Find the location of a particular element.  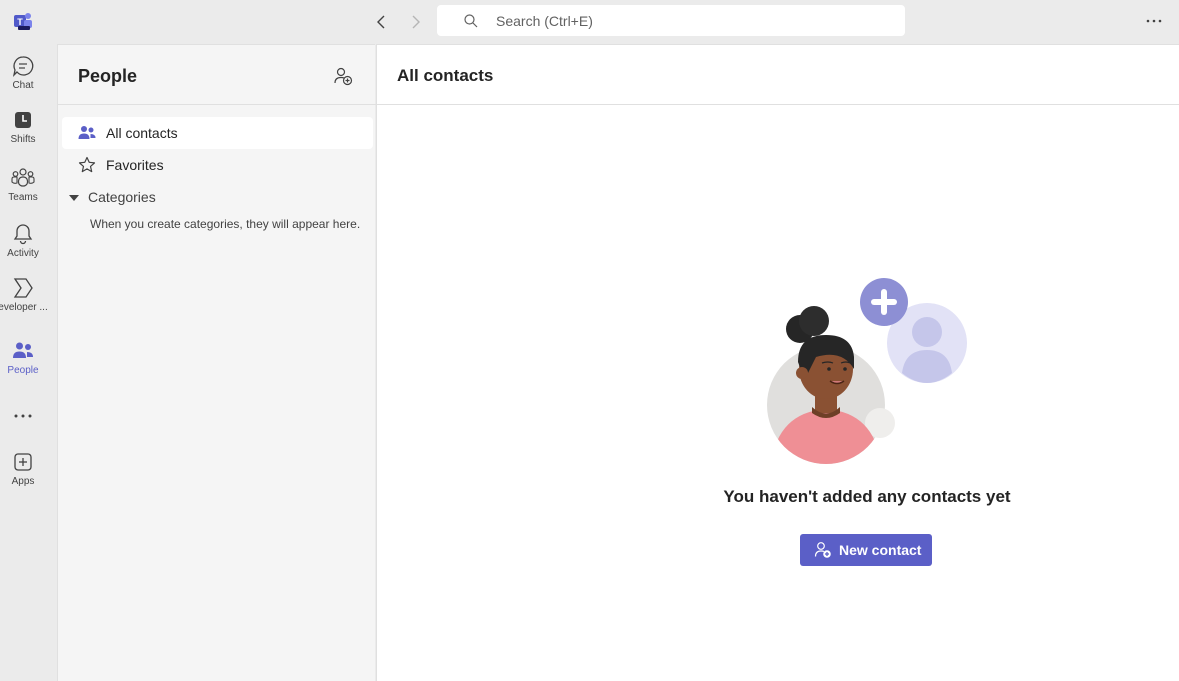

apps-icon is located at coordinates (23, 462).